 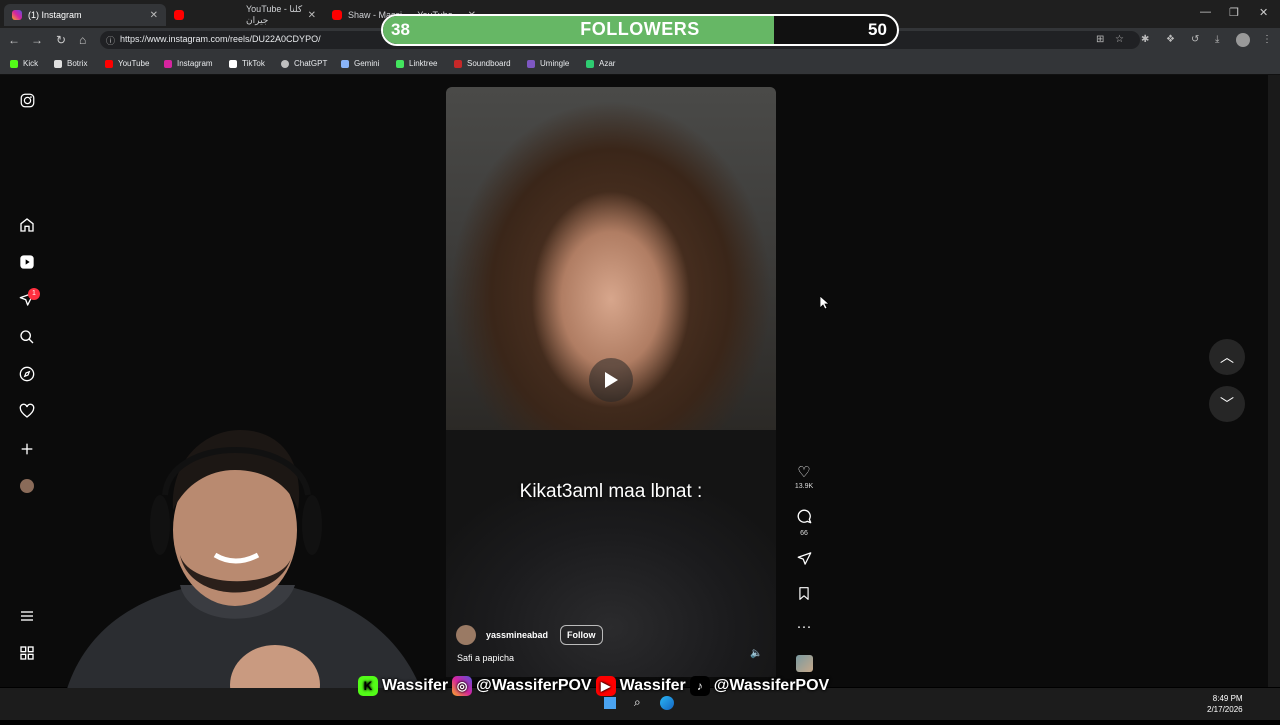 I want to click on previous-reel-button: ︿, so click(x=1227, y=357).